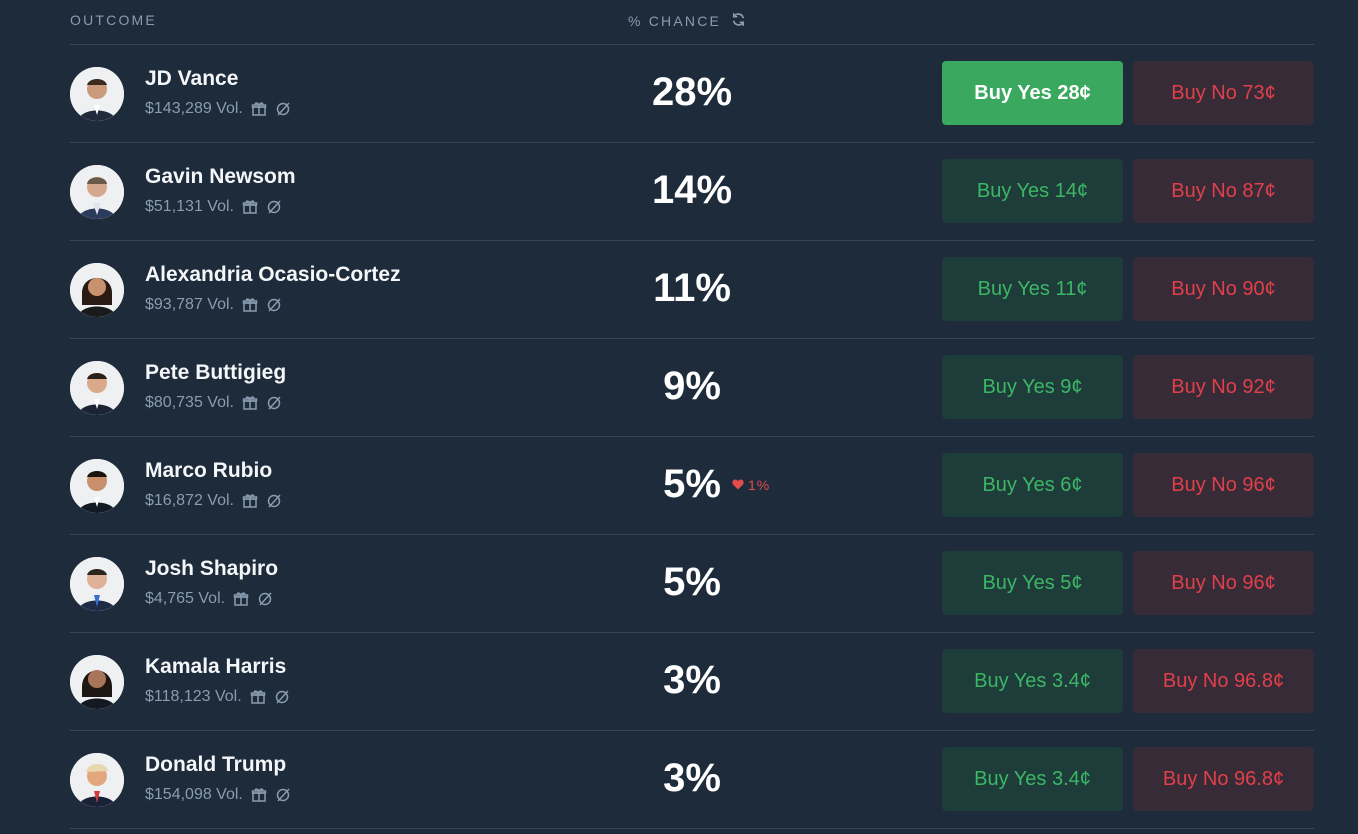 Image resolution: width=1358 pixels, height=834 pixels. What do you see at coordinates (675, 21) in the screenshot?
I see `chance-header-label: % CHANCE` at bounding box center [675, 21].